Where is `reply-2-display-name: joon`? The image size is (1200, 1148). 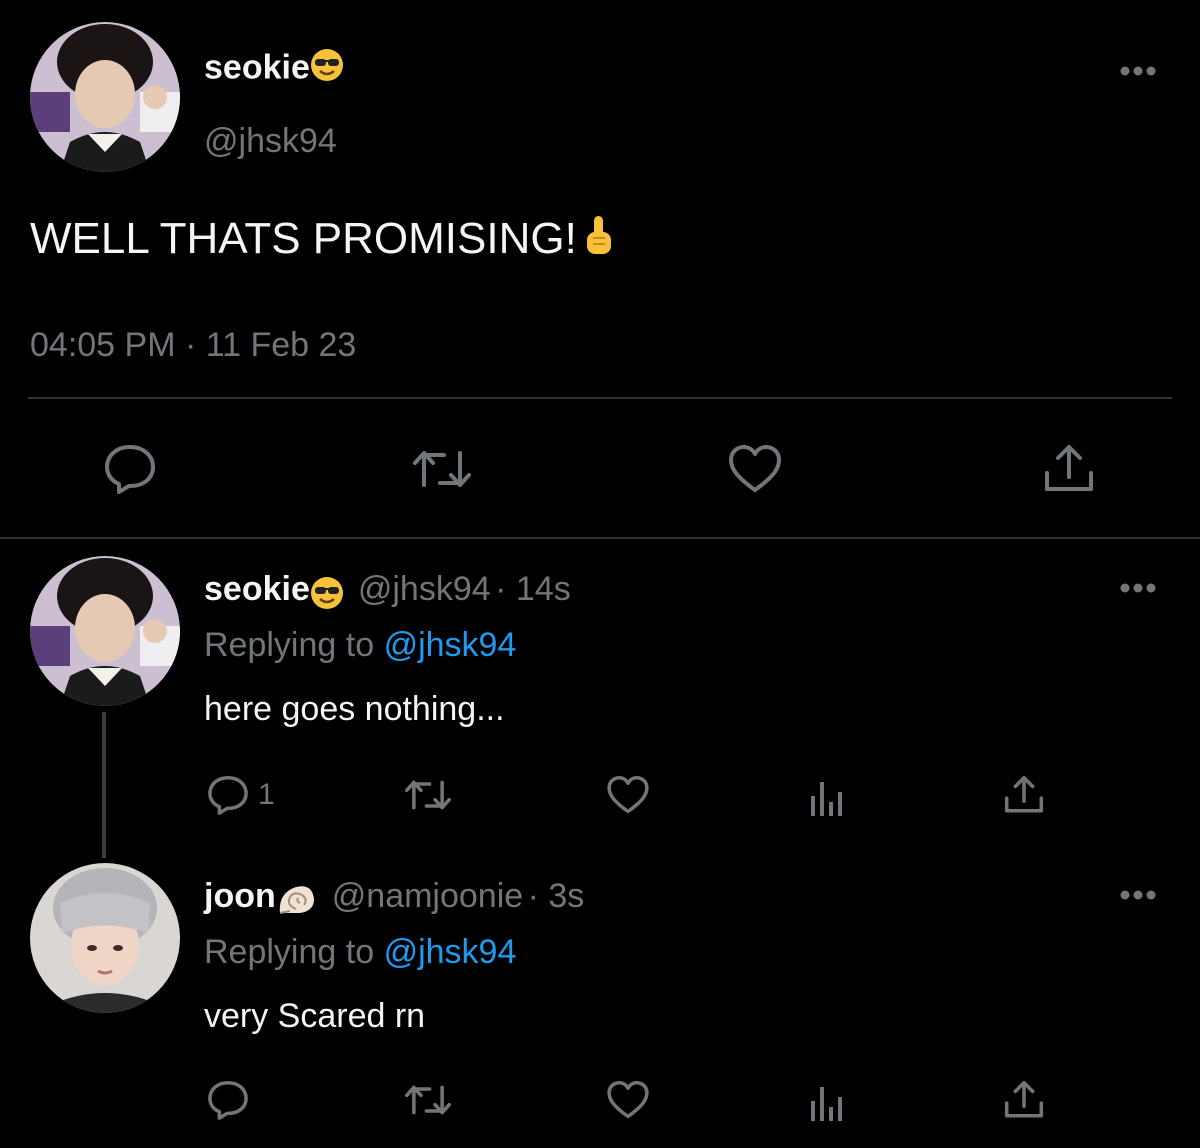
reply-2-display-name: joon is located at coordinates (240, 896).